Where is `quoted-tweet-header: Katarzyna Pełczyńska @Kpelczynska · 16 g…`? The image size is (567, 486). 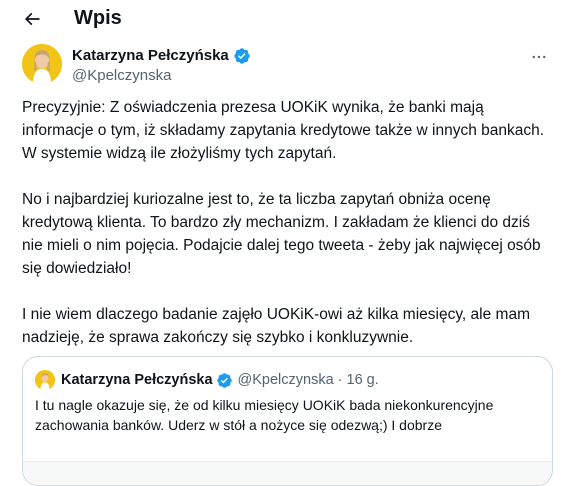
quoted-tweet-header: Katarzyna Pełczyńska @Kpelczynska · 16 g… is located at coordinates (207, 380).